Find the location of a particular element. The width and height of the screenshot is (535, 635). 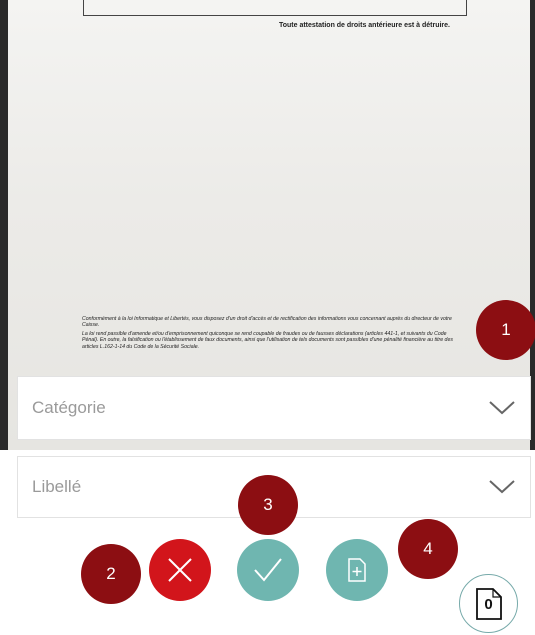

document-frame-box is located at coordinates (275, 8).